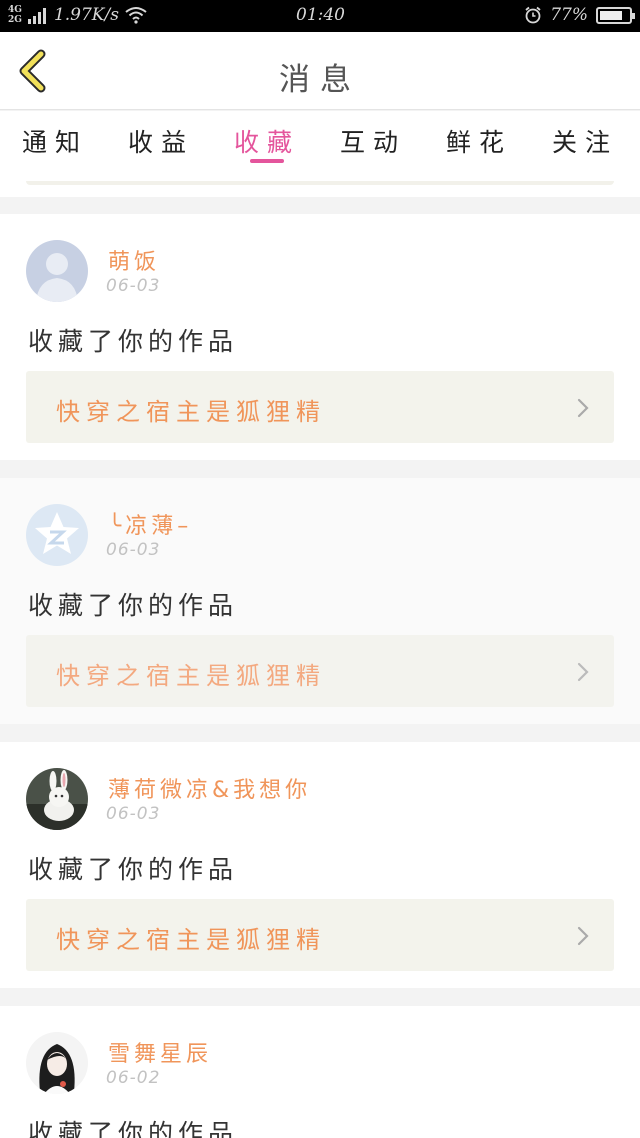  What do you see at coordinates (36, 15) in the screenshot?
I see `signal-icon` at bounding box center [36, 15].